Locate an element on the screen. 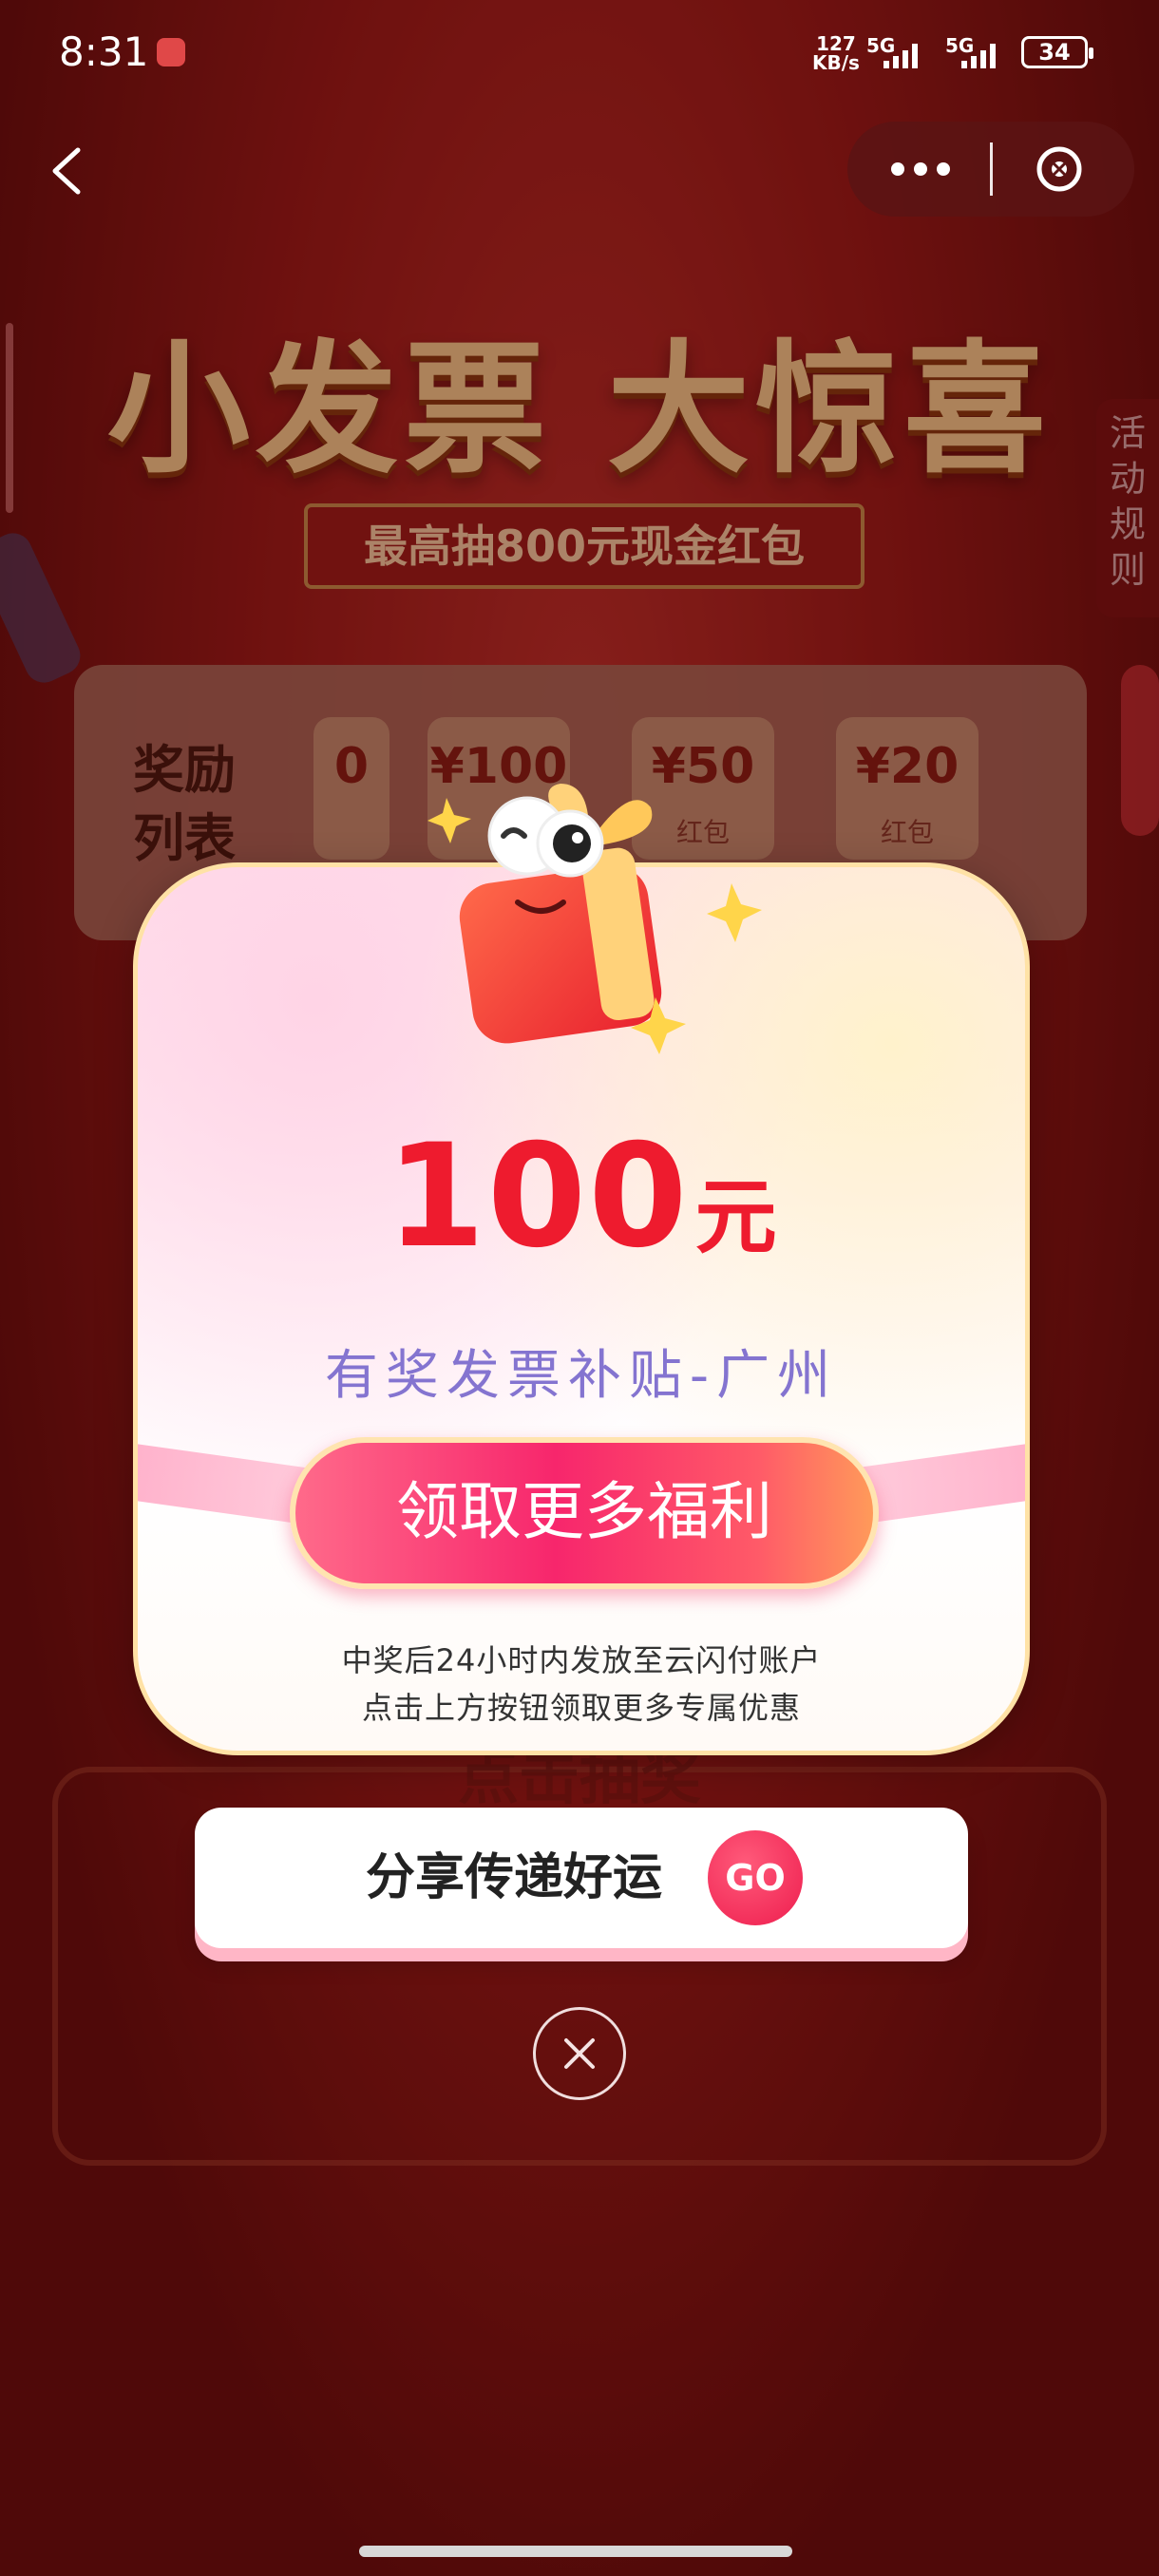 Image resolution: width=1159 pixels, height=2576 pixels. close-icon is located at coordinates (579, 2053).